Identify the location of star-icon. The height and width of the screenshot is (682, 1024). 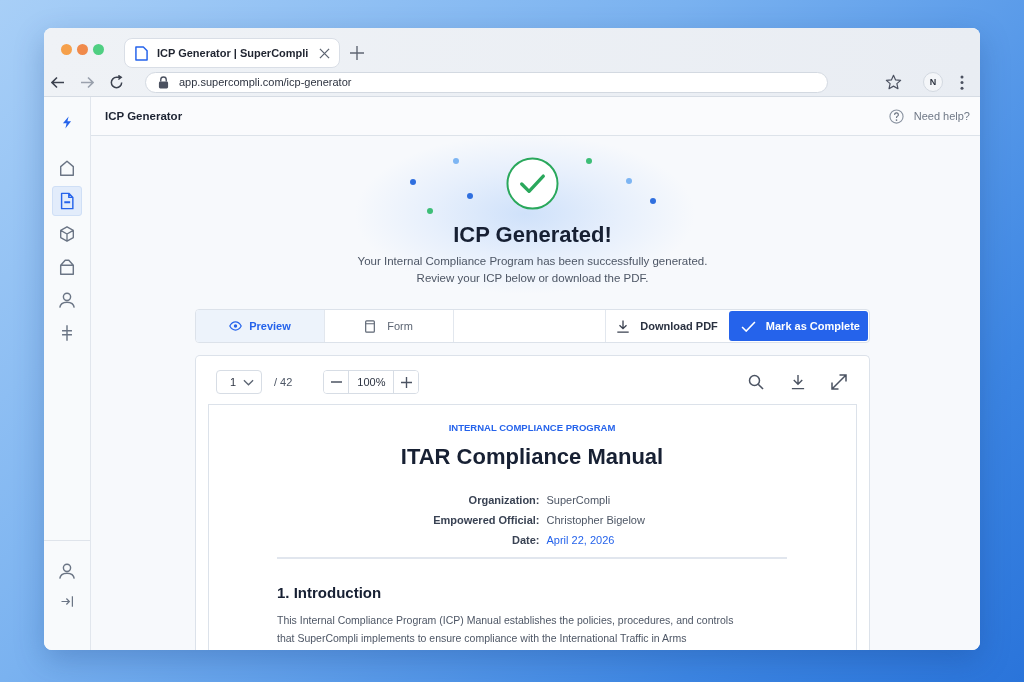
(893, 82).